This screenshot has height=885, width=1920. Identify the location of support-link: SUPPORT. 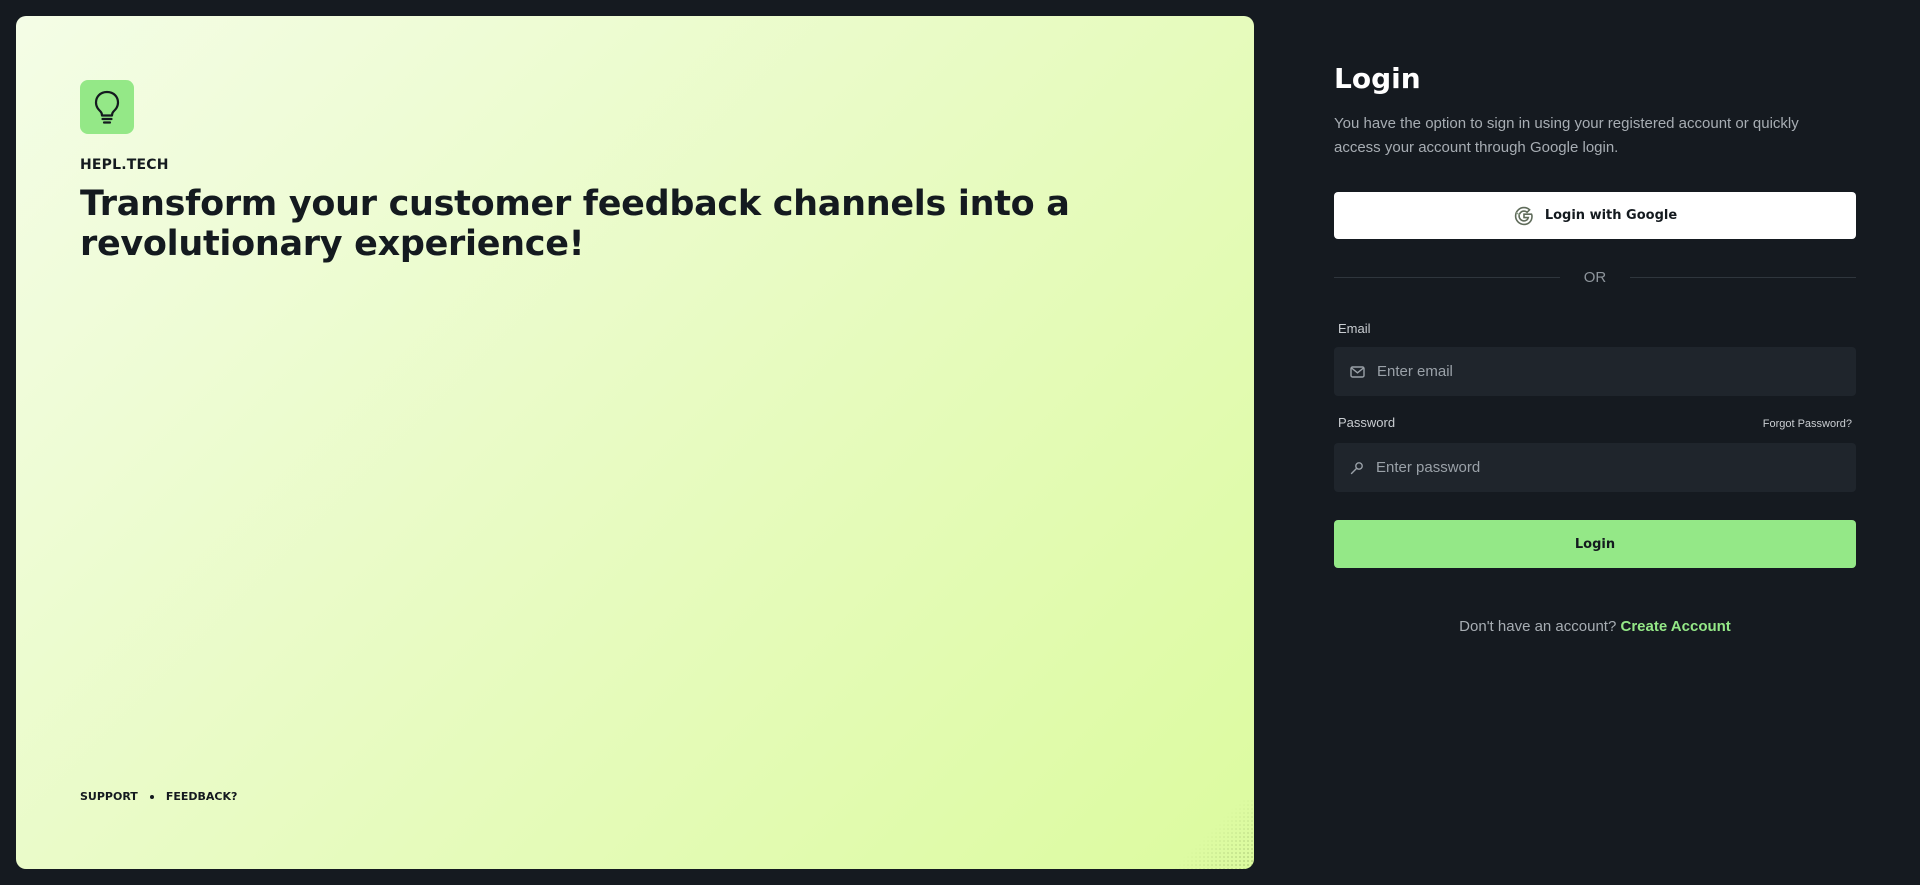
(109, 796).